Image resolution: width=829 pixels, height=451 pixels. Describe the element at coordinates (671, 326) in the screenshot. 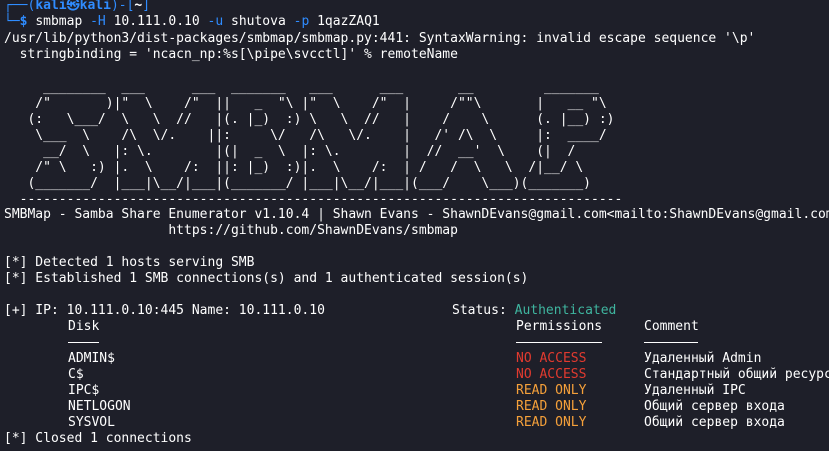

I see `header-comment: Comment` at that location.